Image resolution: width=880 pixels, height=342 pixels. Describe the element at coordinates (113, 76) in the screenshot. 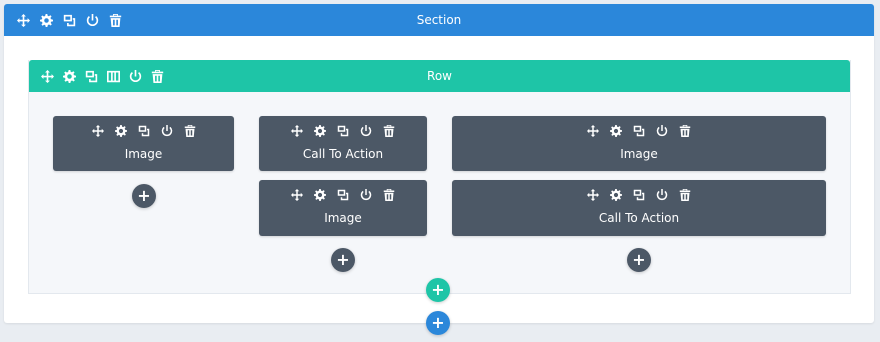

I see `columns-icon` at that location.